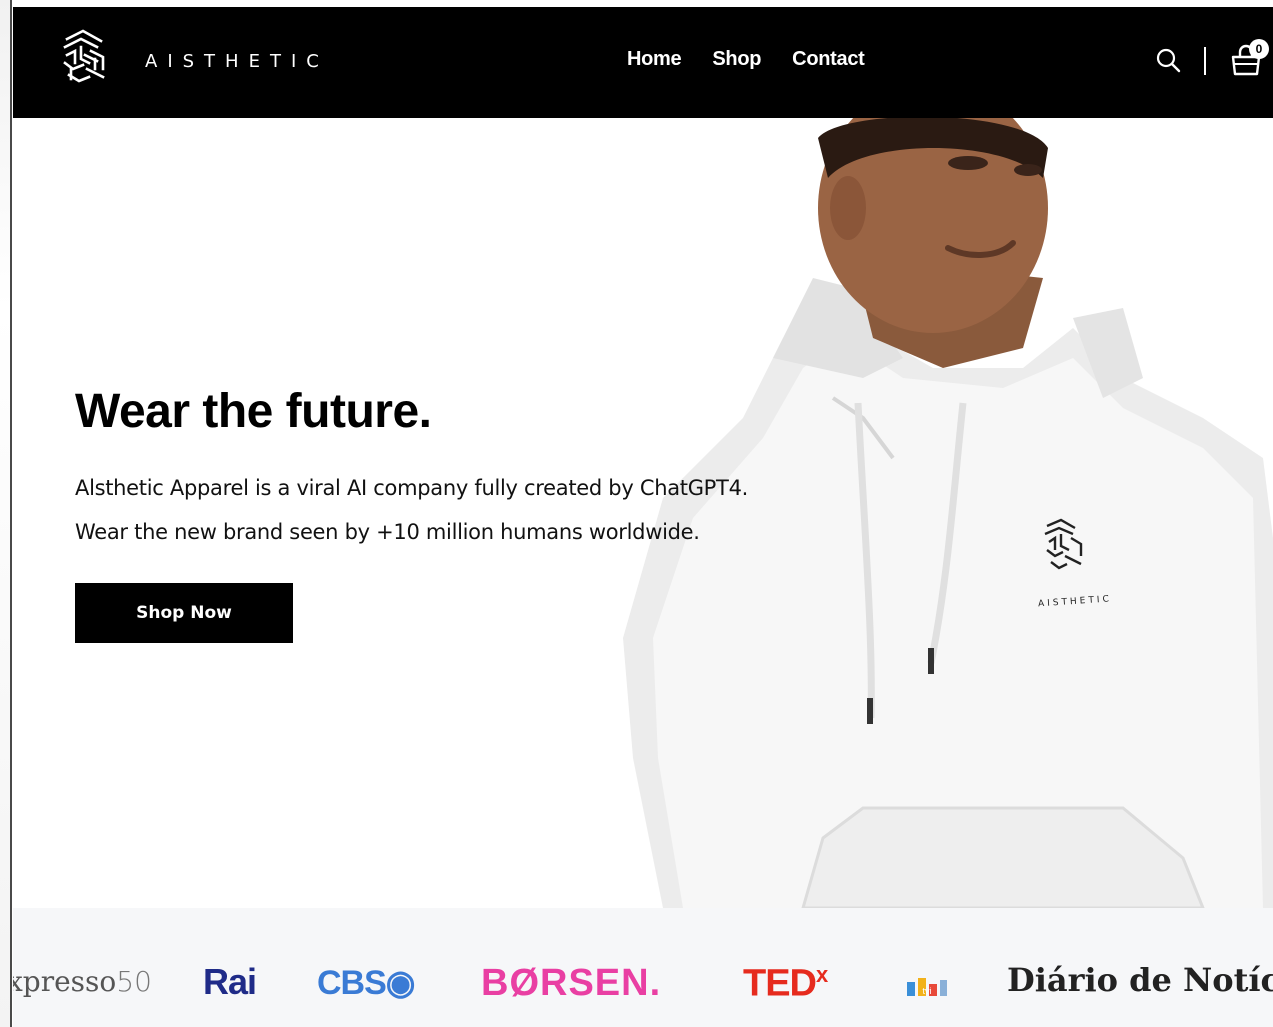 This screenshot has width=1273, height=1027. I want to click on press-logo-tedx-text: TED, so click(780, 983).